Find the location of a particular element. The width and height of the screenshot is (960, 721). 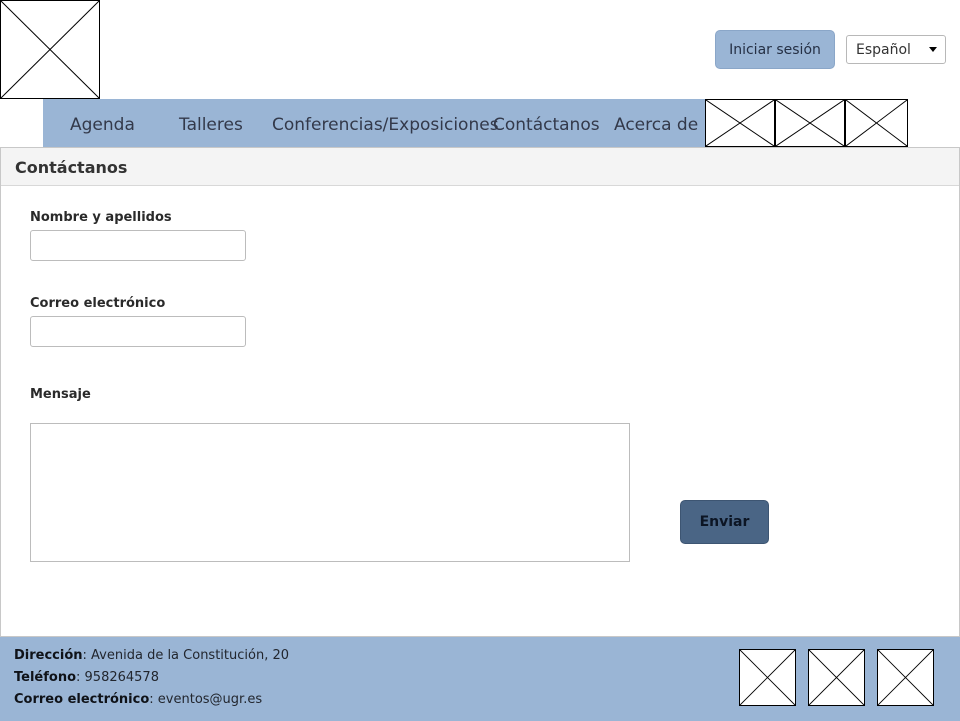

send-button: Enviar is located at coordinates (724, 522).